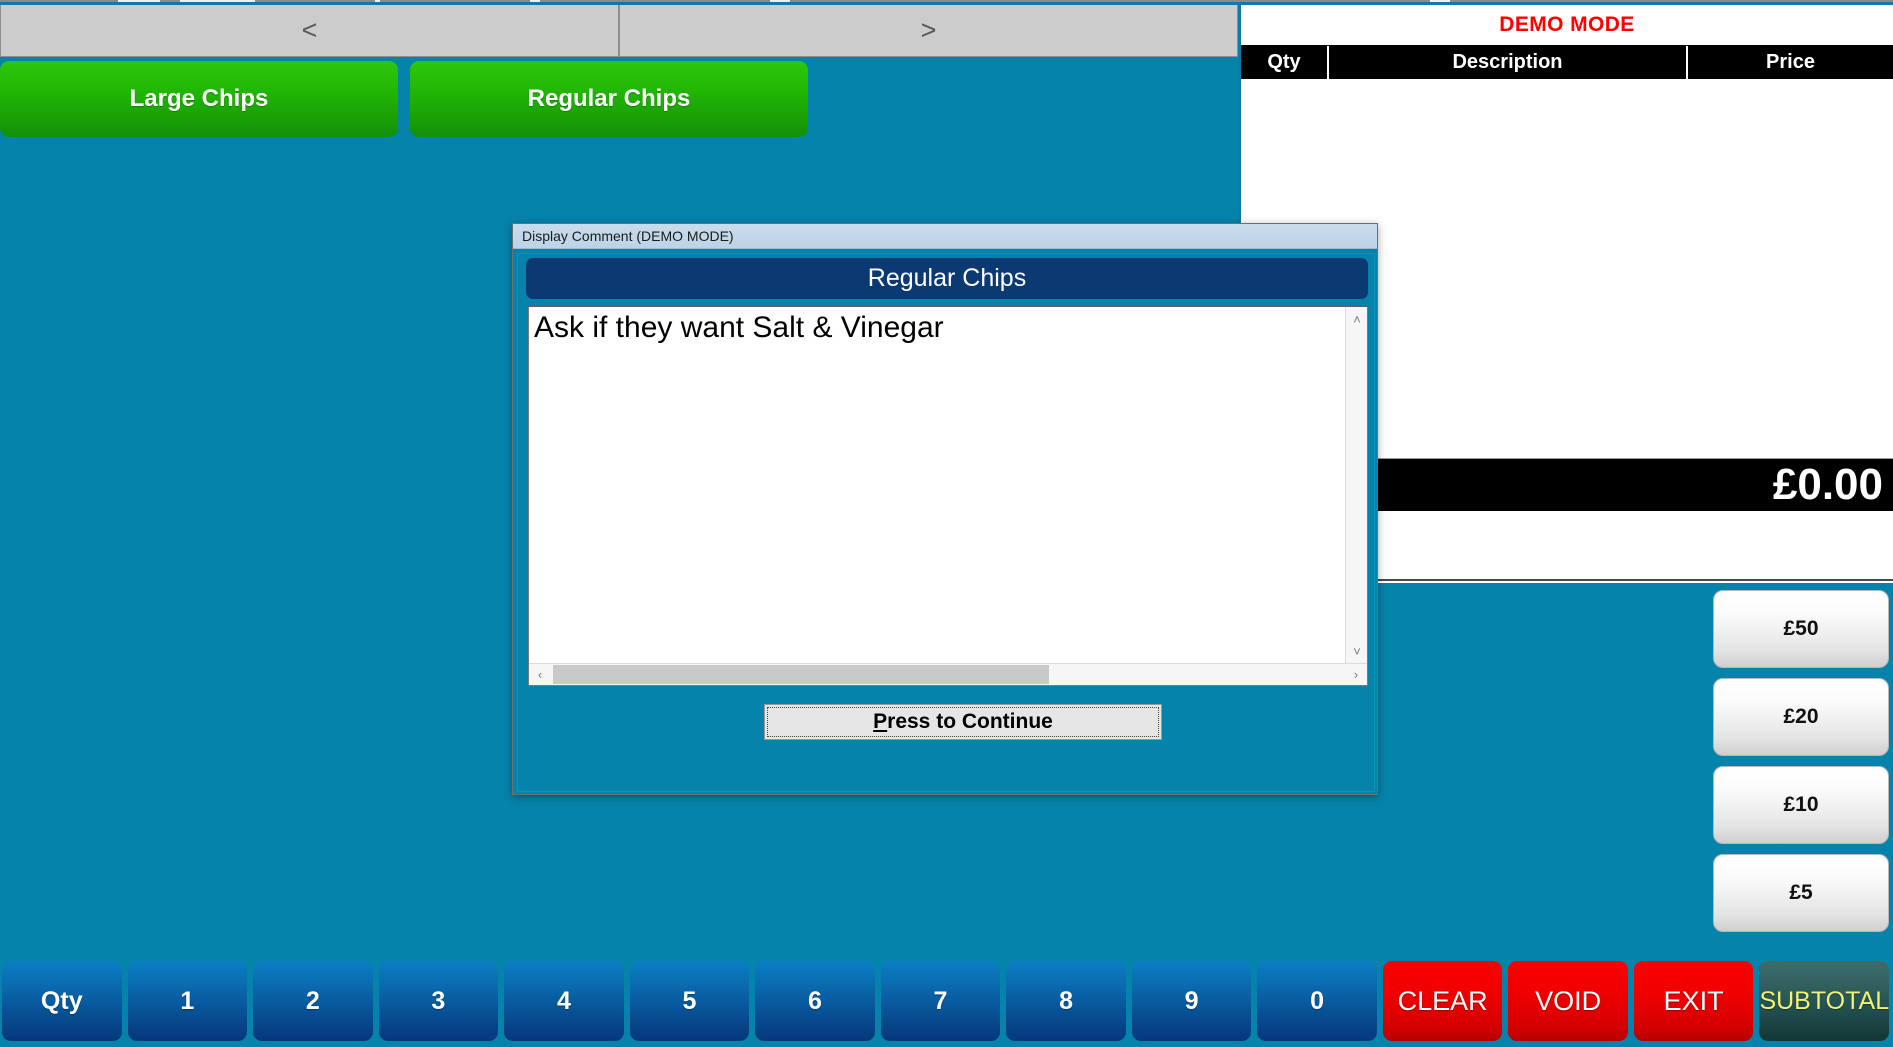 The width and height of the screenshot is (1893, 1047). What do you see at coordinates (970, 721) in the screenshot?
I see `continue-label-rest: ress to Continue` at bounding box center [970, 721].